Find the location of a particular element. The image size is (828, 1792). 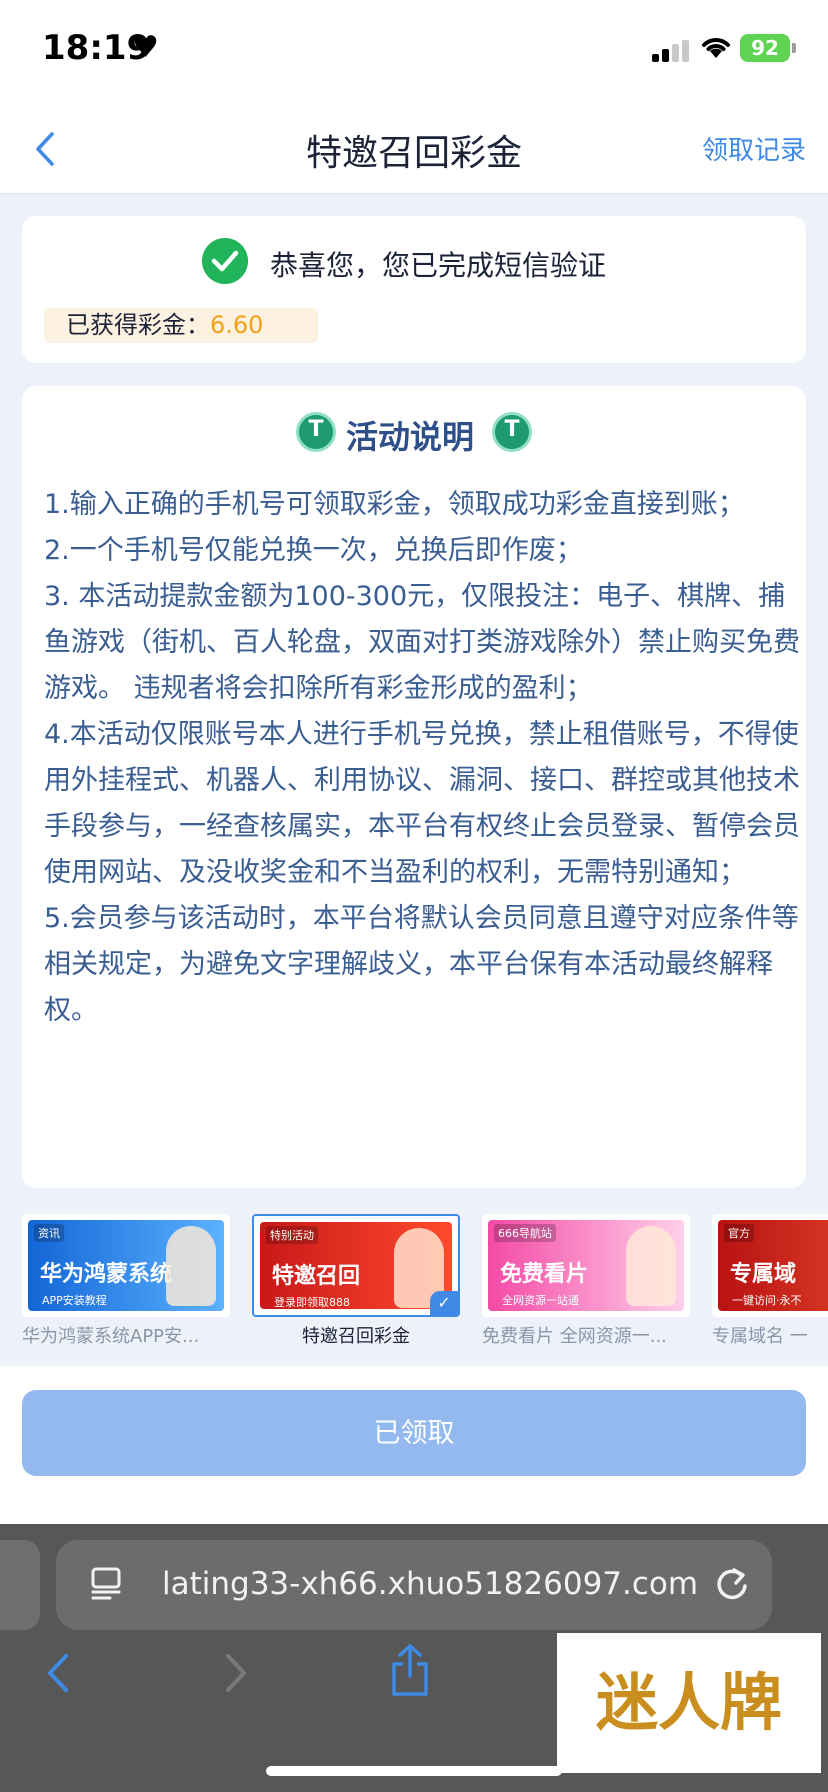

browser-forward-icon is located at coordinates (236, 1673).